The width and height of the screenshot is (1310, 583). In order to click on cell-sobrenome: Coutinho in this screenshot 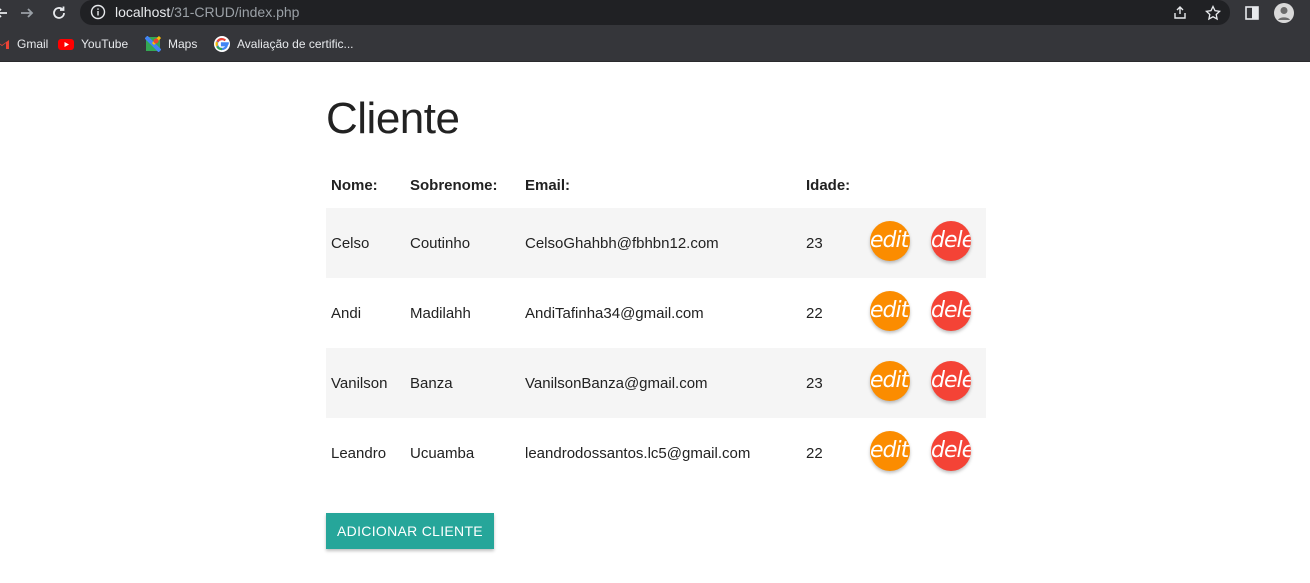, I will do `click(462, 243)`.